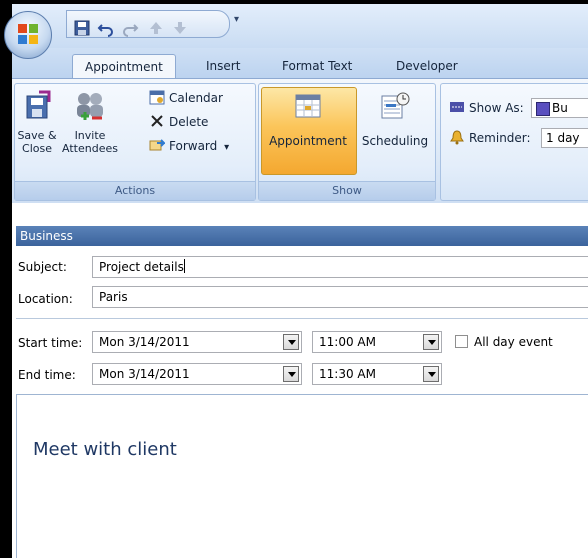  I want to click on scheduling-icon, so click(395, 105).